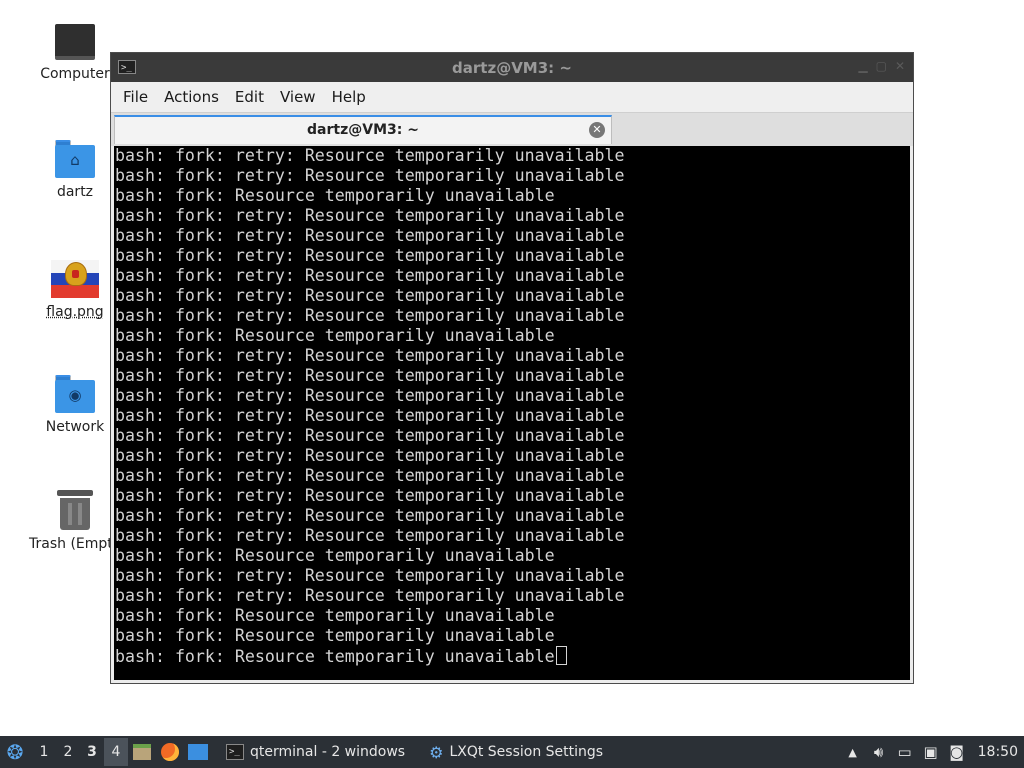  I want to click on desktop-icon-computer: Computer, so click(75, 53).